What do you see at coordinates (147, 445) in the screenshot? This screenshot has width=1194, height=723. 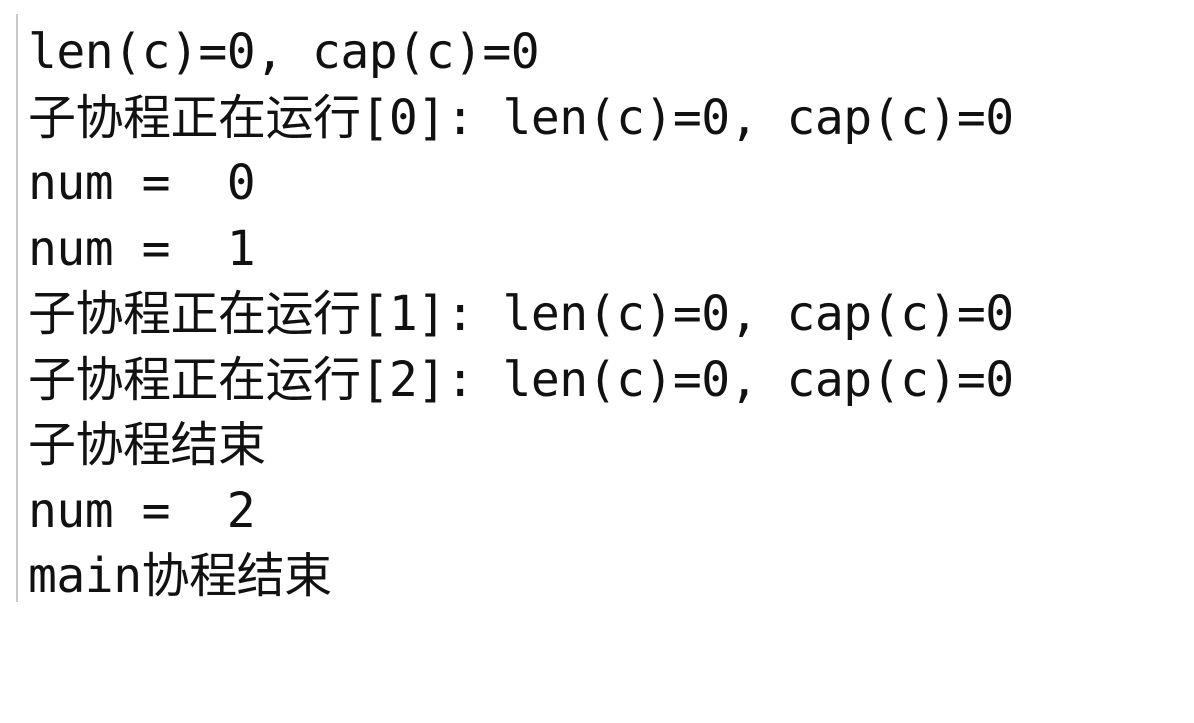 I see `console-line: 子协程结束` at bounding box center [147, 445].